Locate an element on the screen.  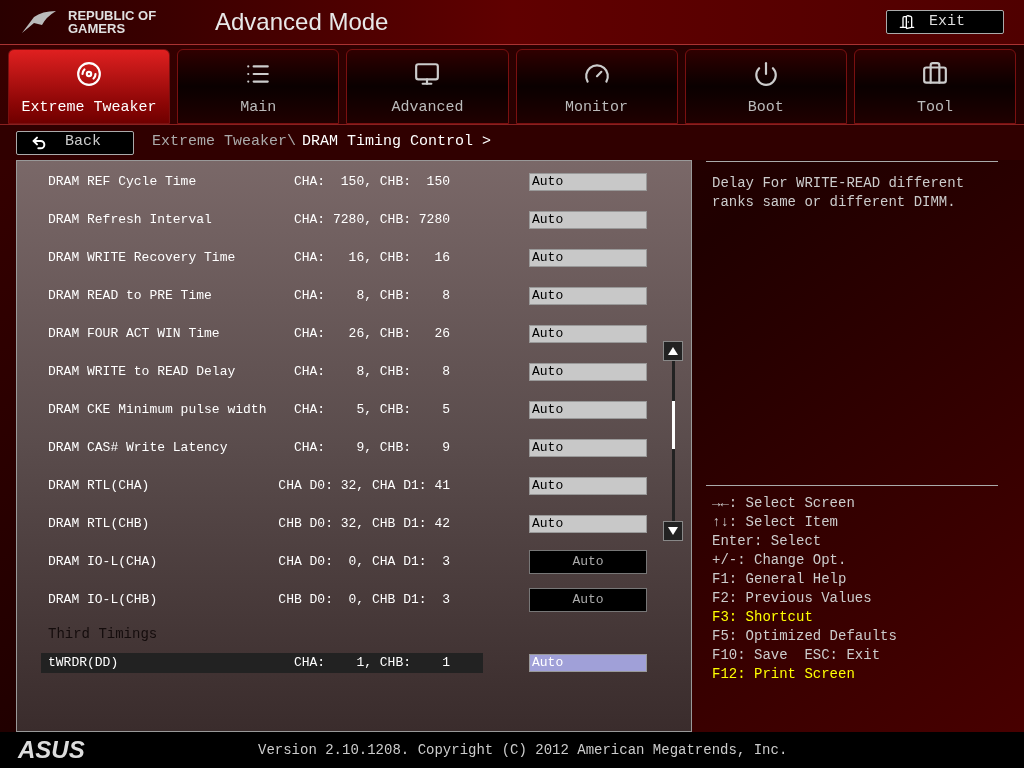
down-triangle-icon is located at coordinates (673, 531).